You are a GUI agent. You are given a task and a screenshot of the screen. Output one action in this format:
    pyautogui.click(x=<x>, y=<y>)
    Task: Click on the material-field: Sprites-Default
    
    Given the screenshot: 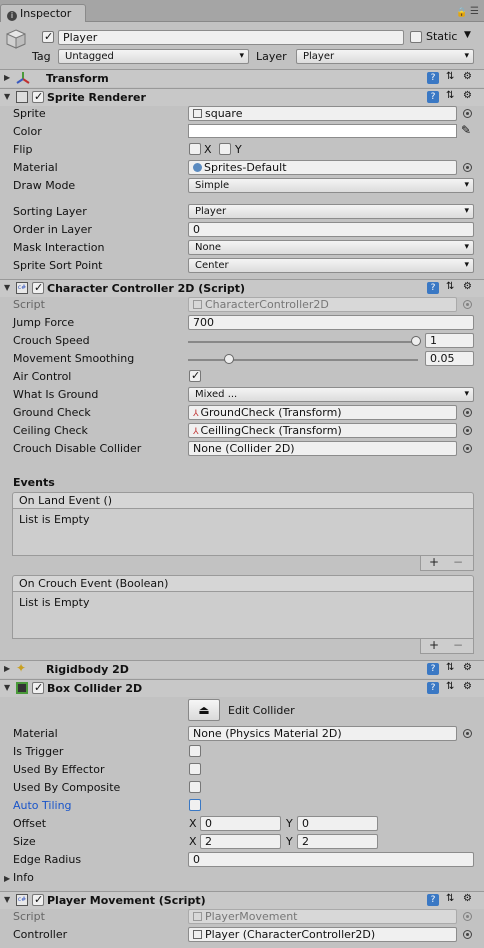 What is the action you would take?
    pyautogui.click(x=322, y=167)
    